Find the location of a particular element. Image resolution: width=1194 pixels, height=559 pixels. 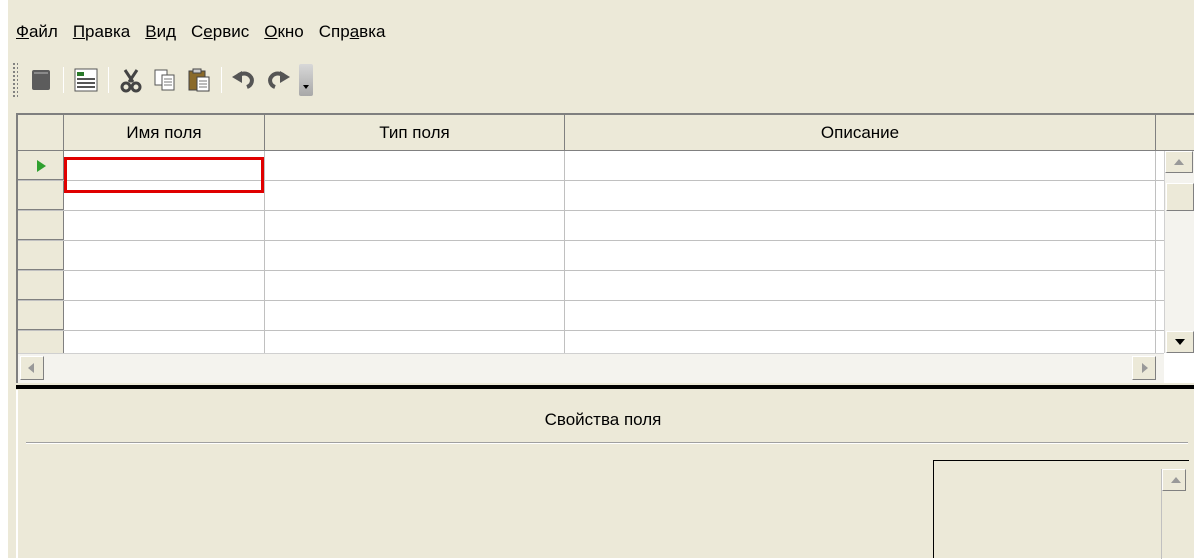

grid-header: Имя поля Тип поля Описание is located at coordinates (606, 133).